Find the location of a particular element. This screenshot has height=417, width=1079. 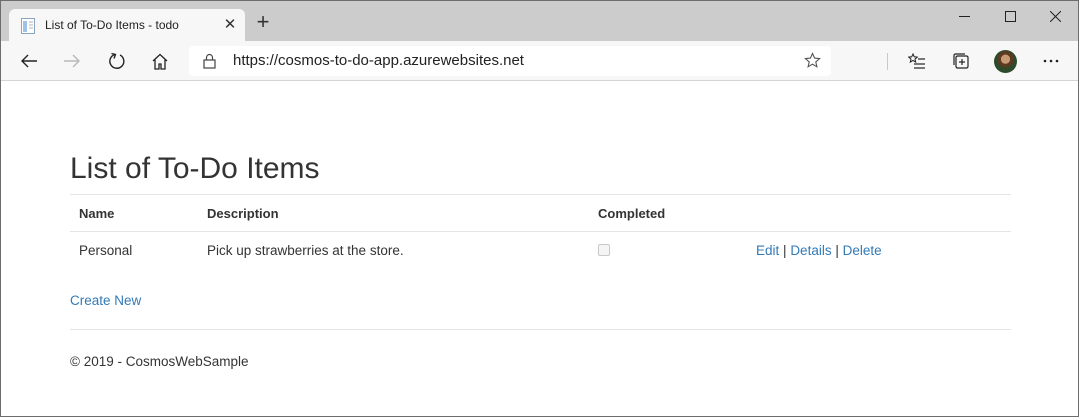

forward-arrow-icon is located at coordinates (72, 61).